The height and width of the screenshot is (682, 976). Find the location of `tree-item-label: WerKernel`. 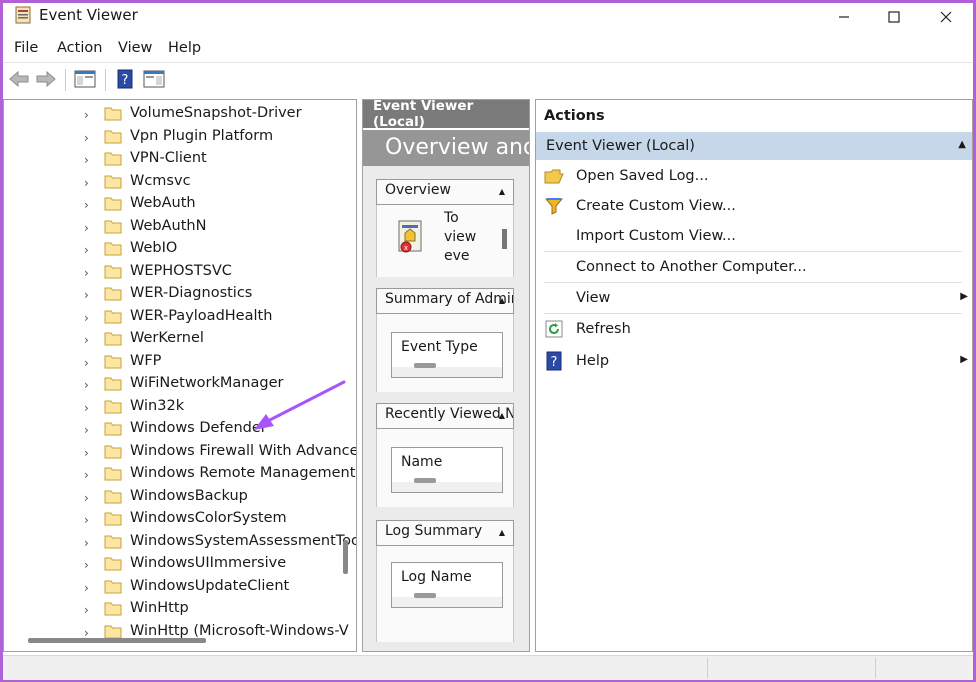

tree-item-label: WerKernel is located at coordinates (167, 338).